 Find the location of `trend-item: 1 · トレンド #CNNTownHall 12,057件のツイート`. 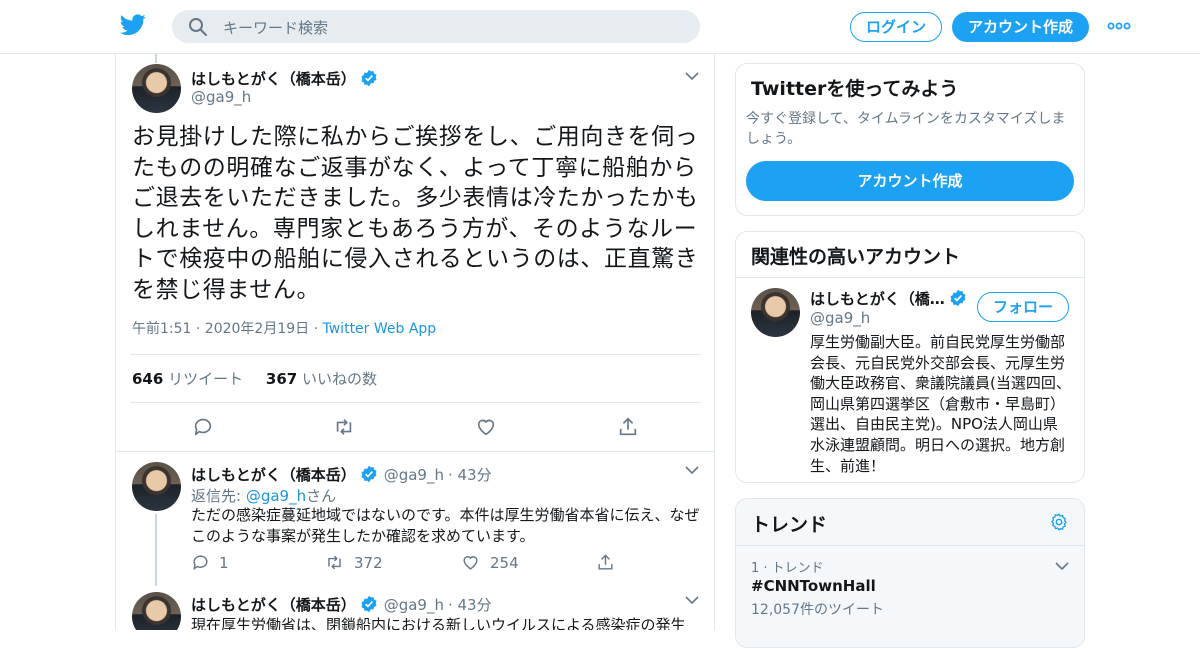

trend-item: 1 · トレンド #CNNTownHall 12,057件のツイート is located at coordinates (910, 587).